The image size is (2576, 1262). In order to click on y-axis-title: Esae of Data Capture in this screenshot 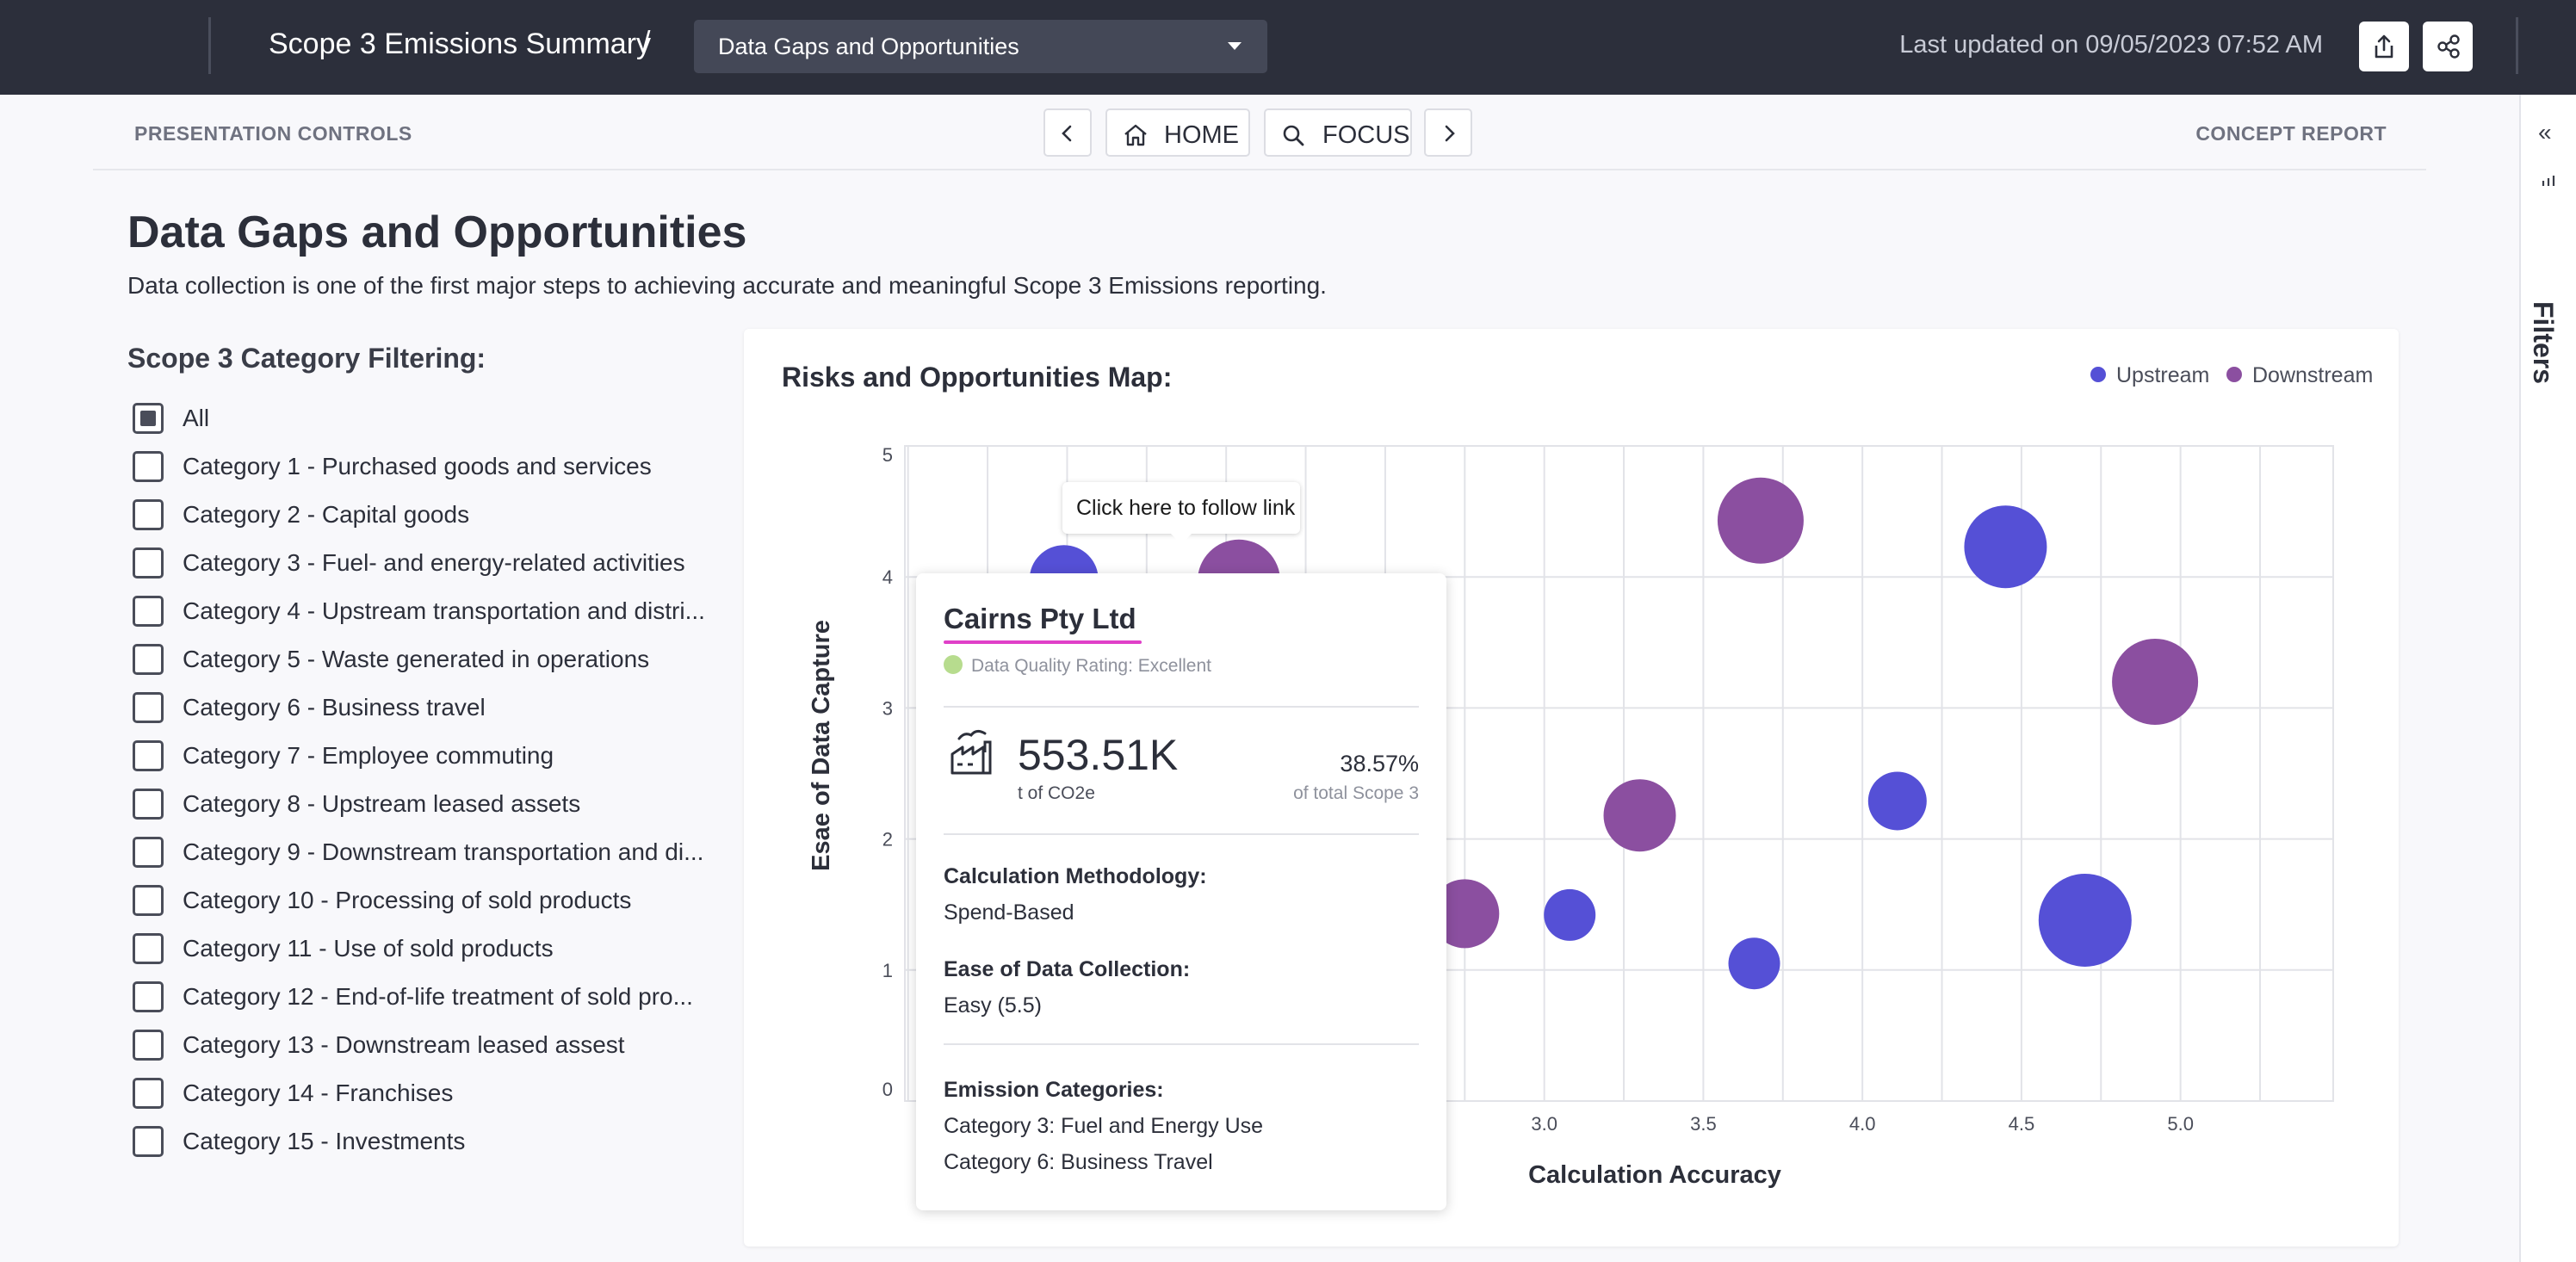, I will do `click(821, 746)`.